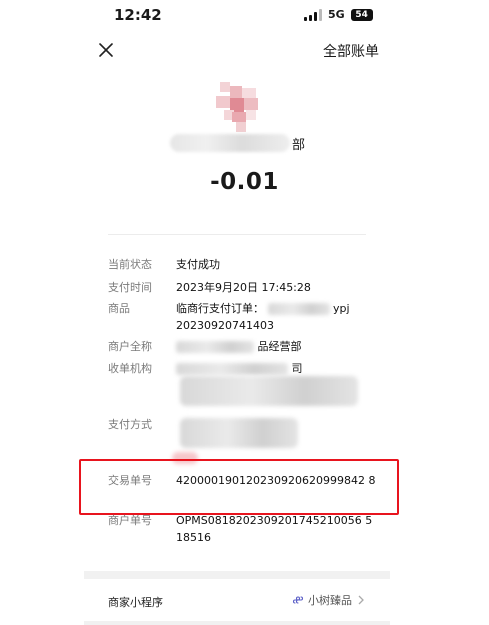 Image resolution: width=489 pixels, height=625 pixels. I want to click on signal-icon, so click(313, 14).